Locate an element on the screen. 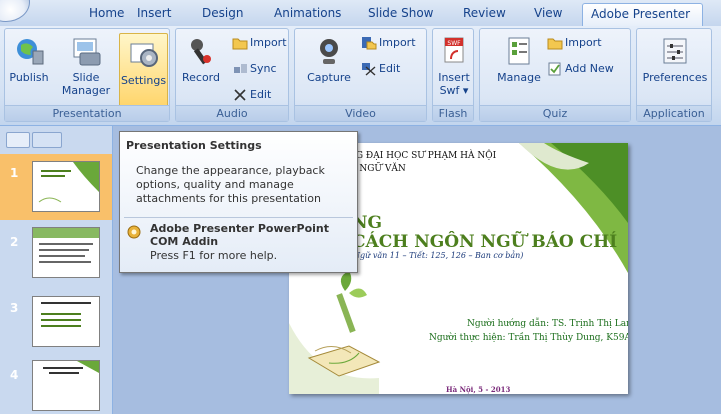 Image resolution: width=721 pixels, height=414 pixels. group-label-application: Application is located at coordinates (674, 113).